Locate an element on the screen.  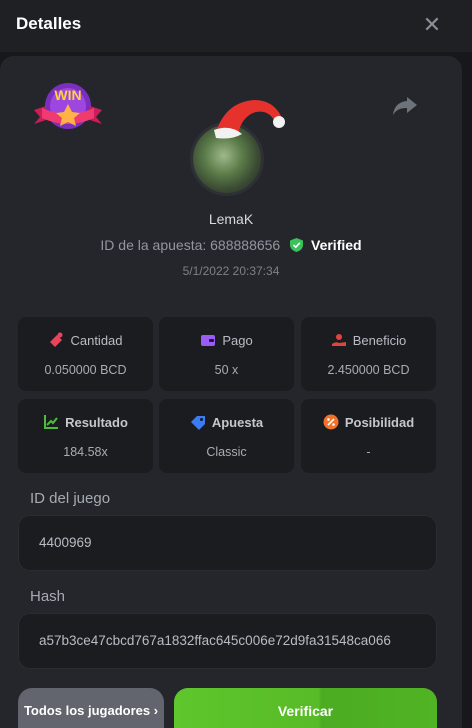
chart-icon is located at coordinates (51, 422).